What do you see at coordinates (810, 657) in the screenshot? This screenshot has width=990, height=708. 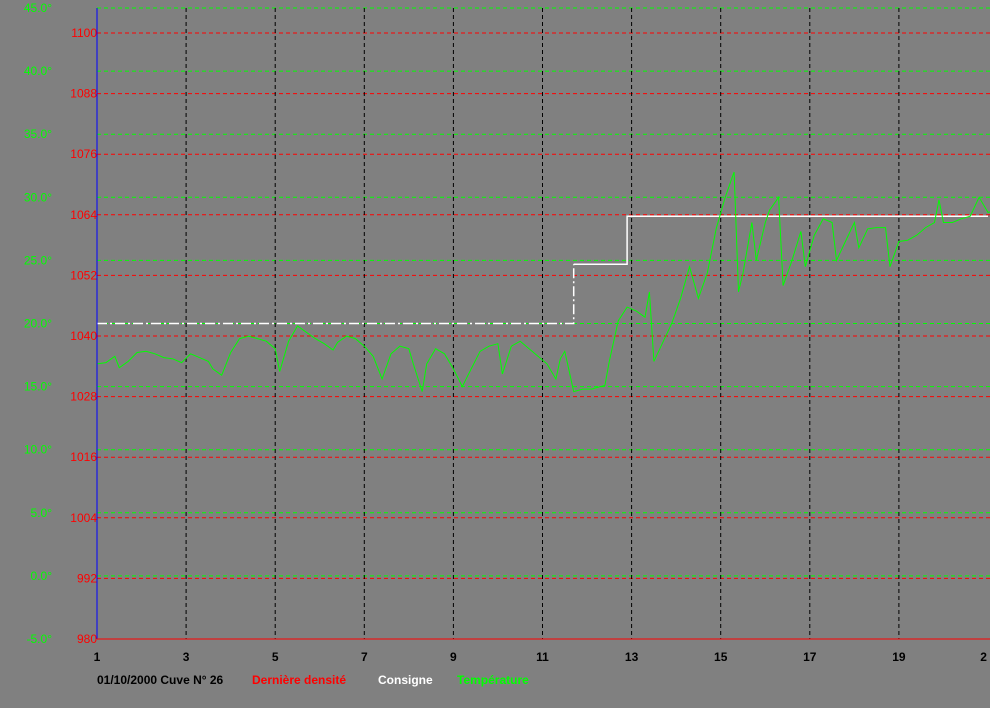 I see `x-tick-label: 17` at bounding box center [810, 657].